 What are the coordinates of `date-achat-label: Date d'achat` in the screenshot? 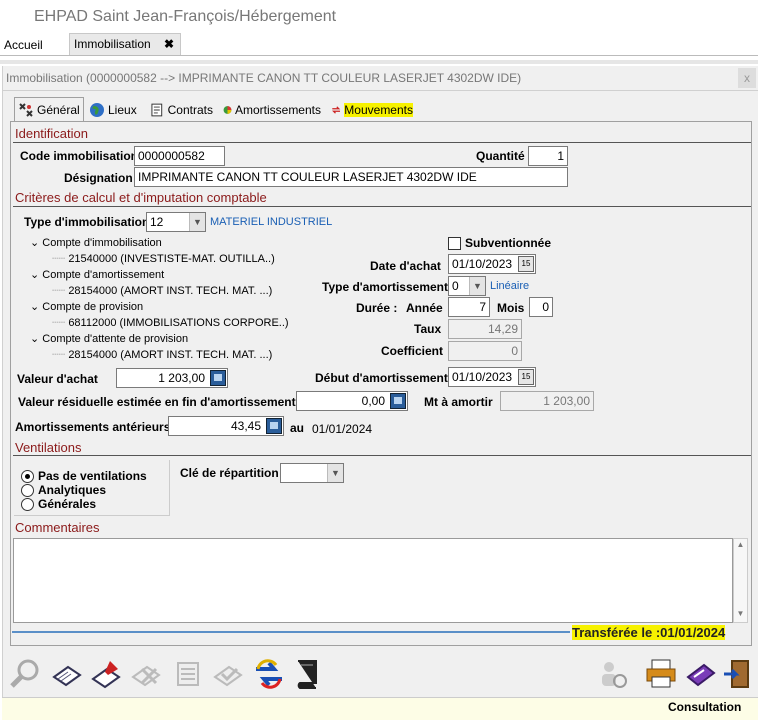 It's located at (405, 266).